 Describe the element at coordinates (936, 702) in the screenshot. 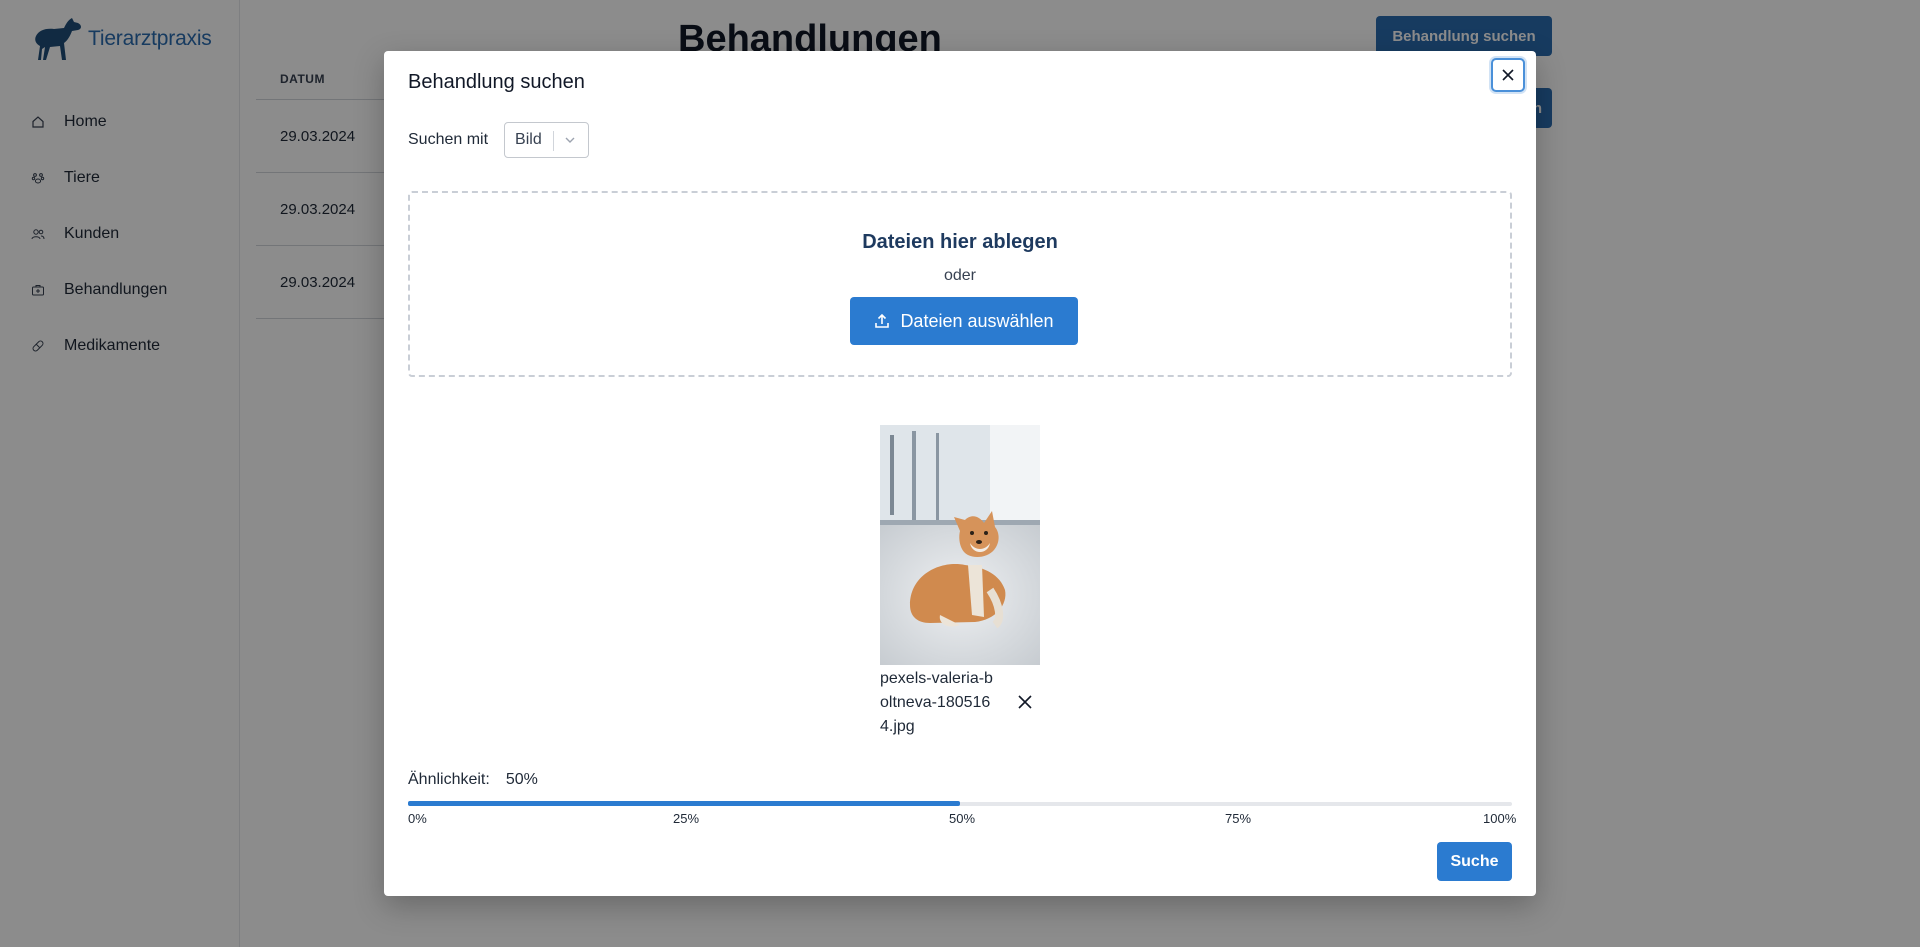

I see `file-name: pexels-valeria-boltneva-1805164.jpg` at that location.